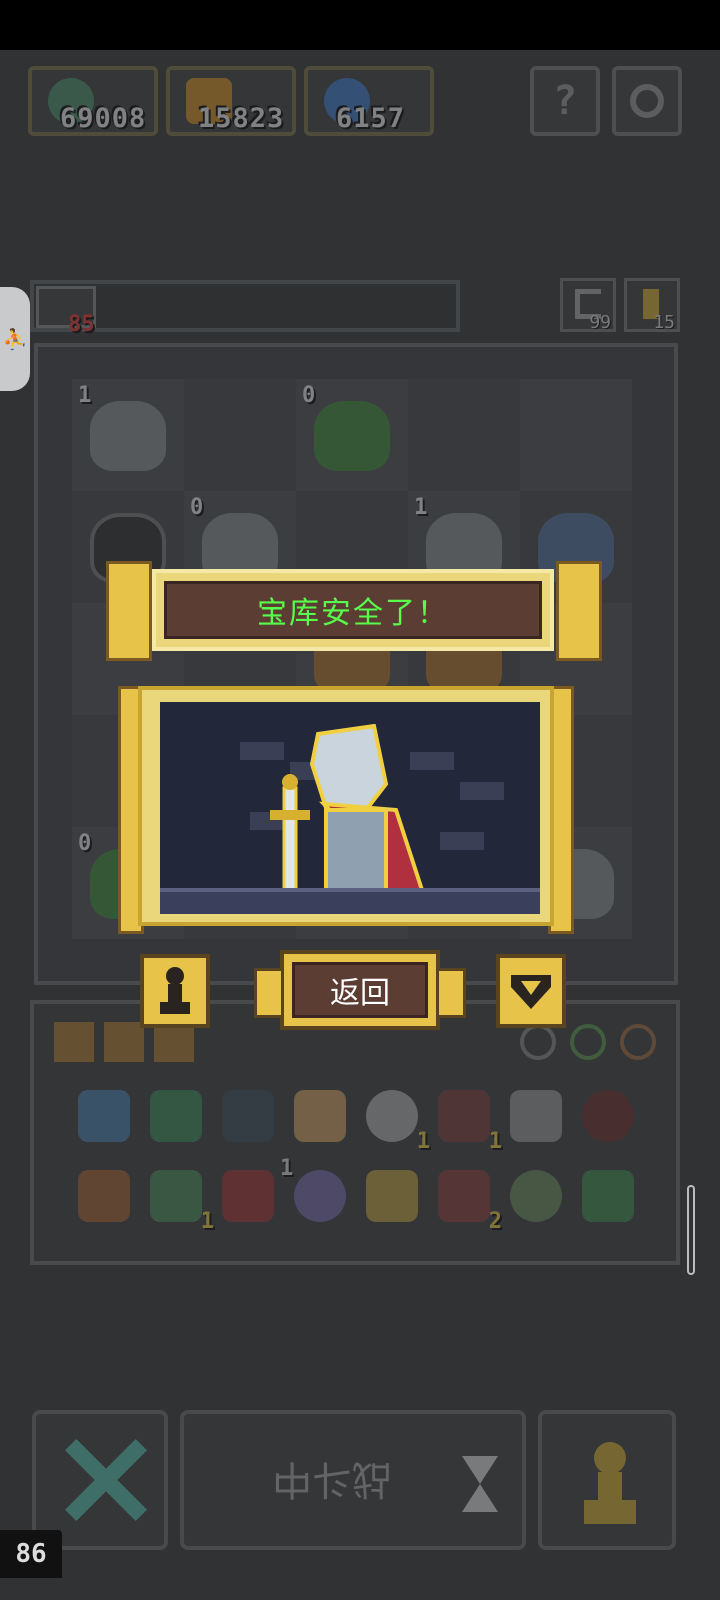 This screenshot has width=720, height=1600. I want to click on bread-item-icon, so click(320, 1116).